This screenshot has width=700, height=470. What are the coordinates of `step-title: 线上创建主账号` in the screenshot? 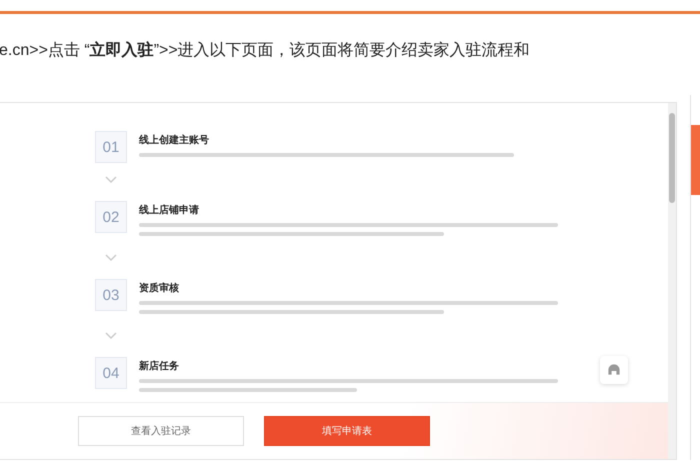 It's located at (174, 140).